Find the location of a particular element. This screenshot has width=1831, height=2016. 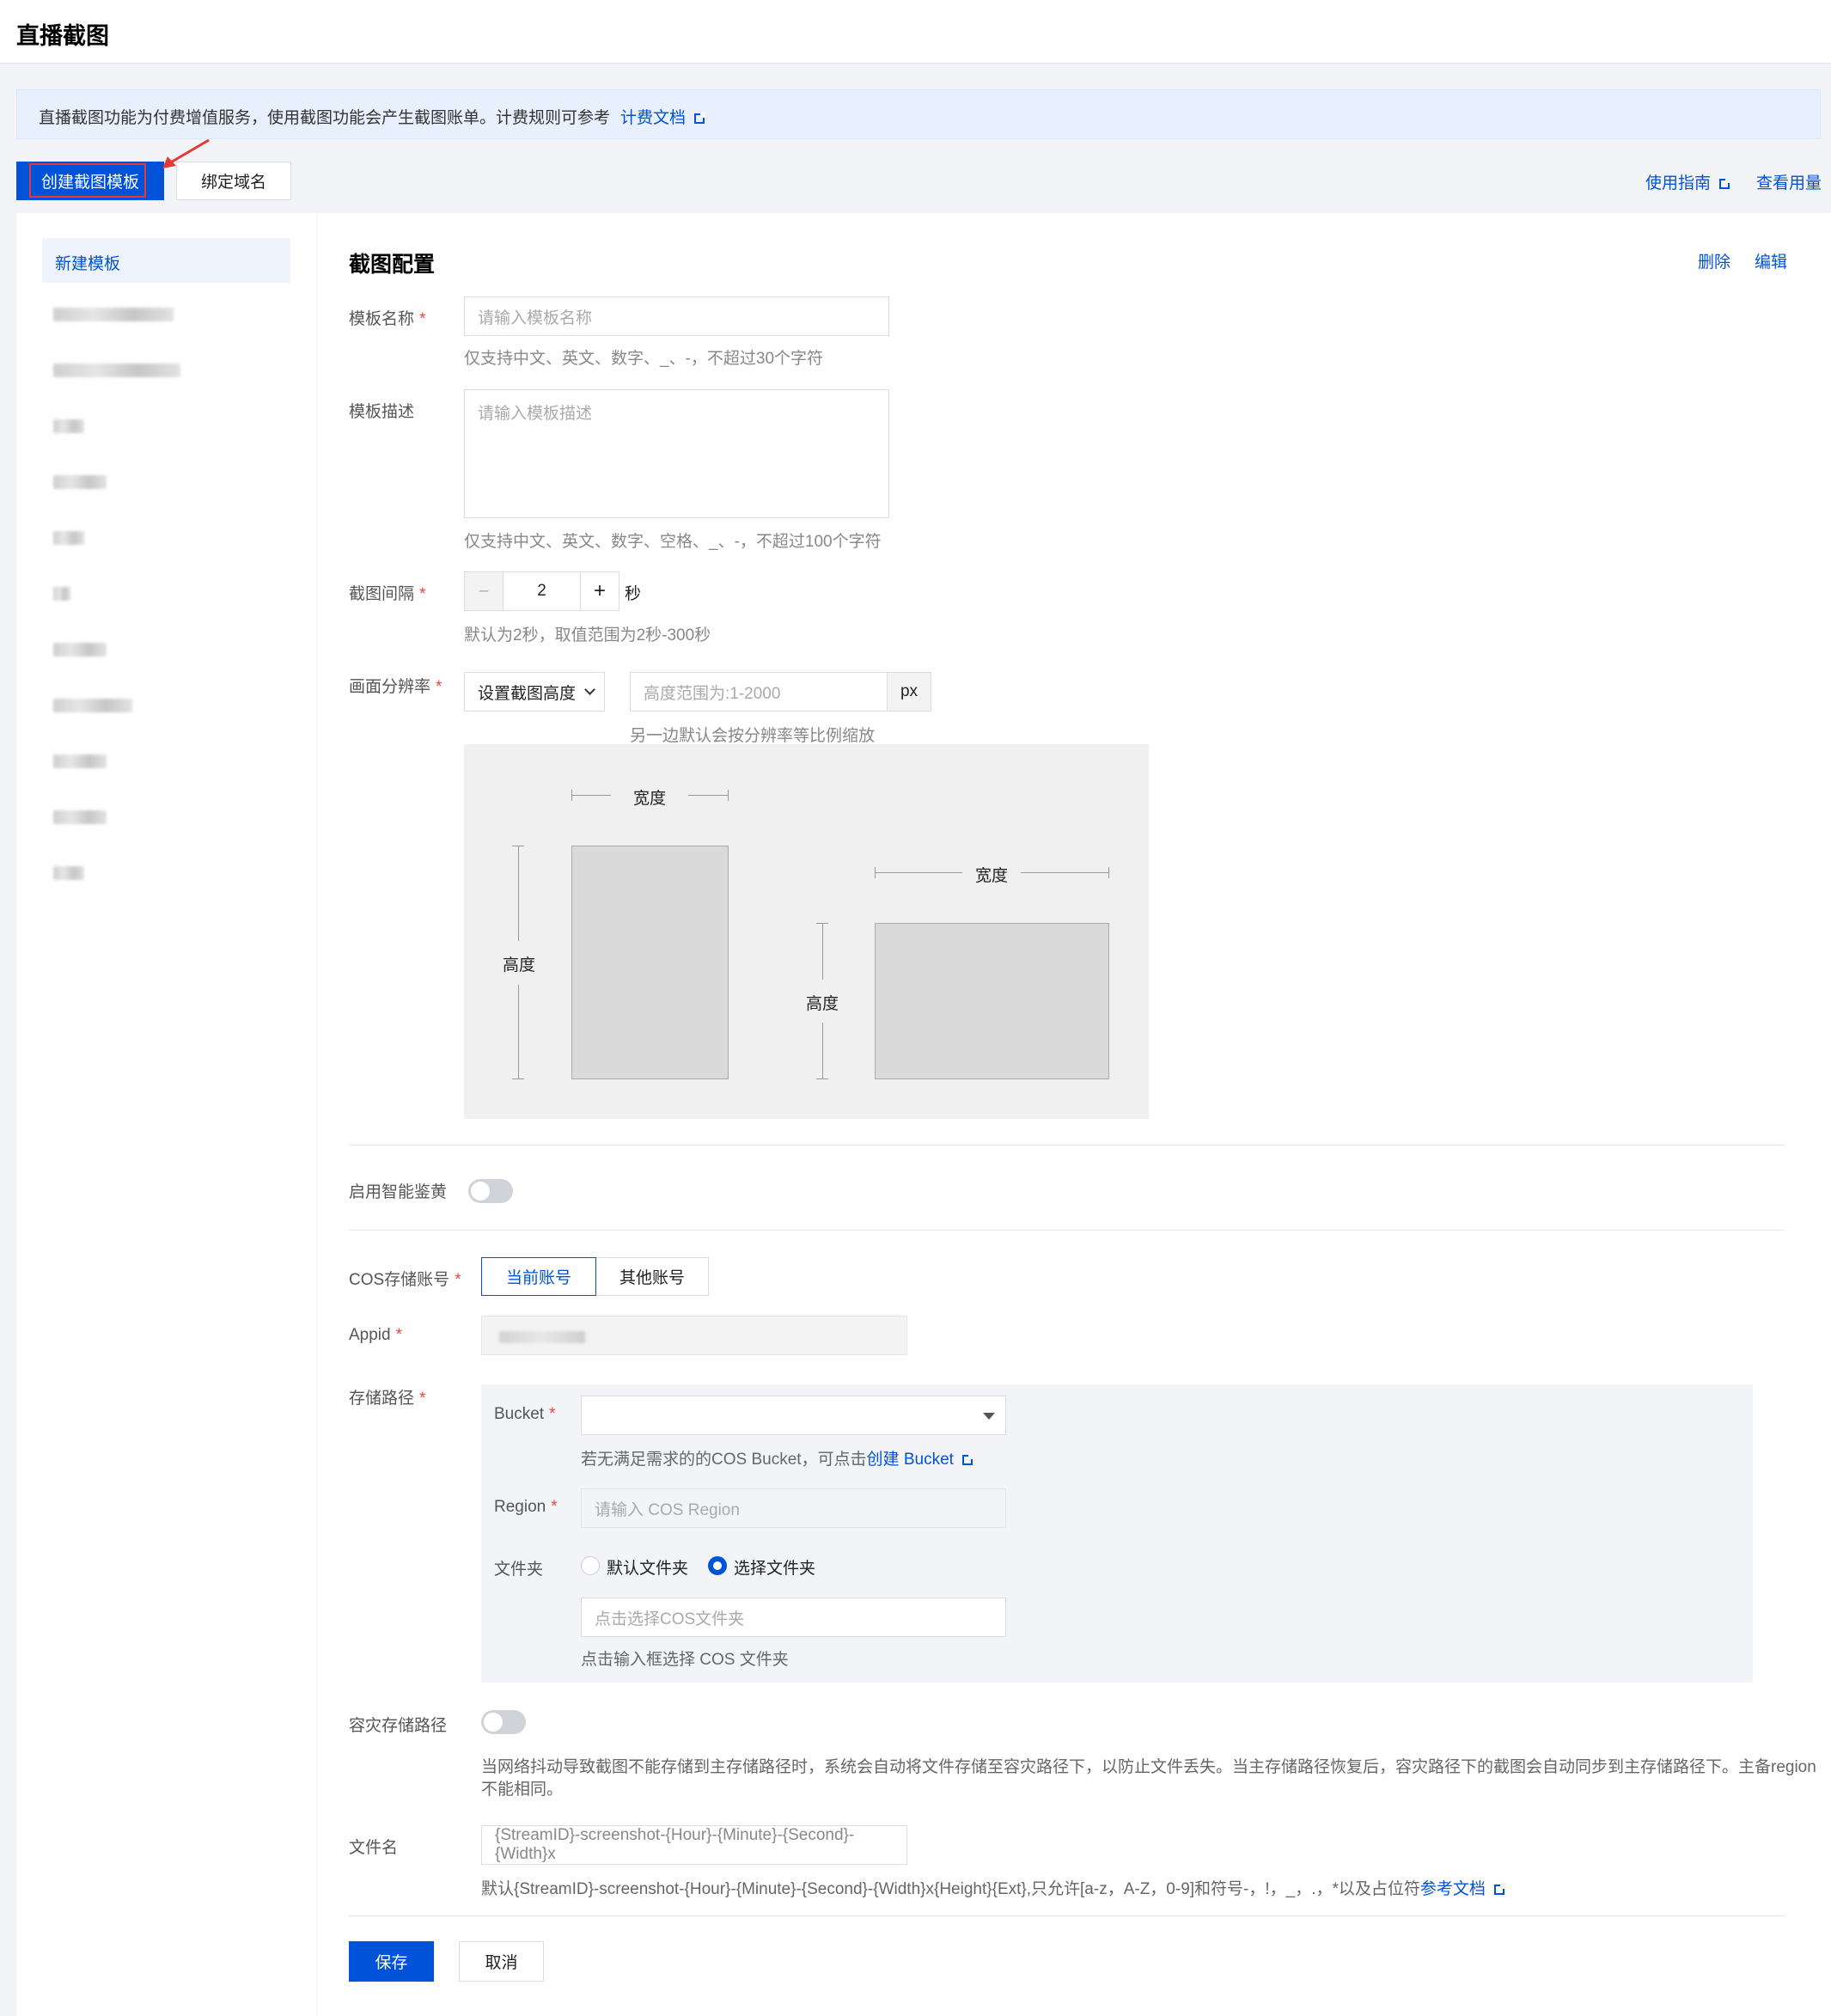

sidebar-item-new-template: 新建模板 is located at coordinates (166, 261).